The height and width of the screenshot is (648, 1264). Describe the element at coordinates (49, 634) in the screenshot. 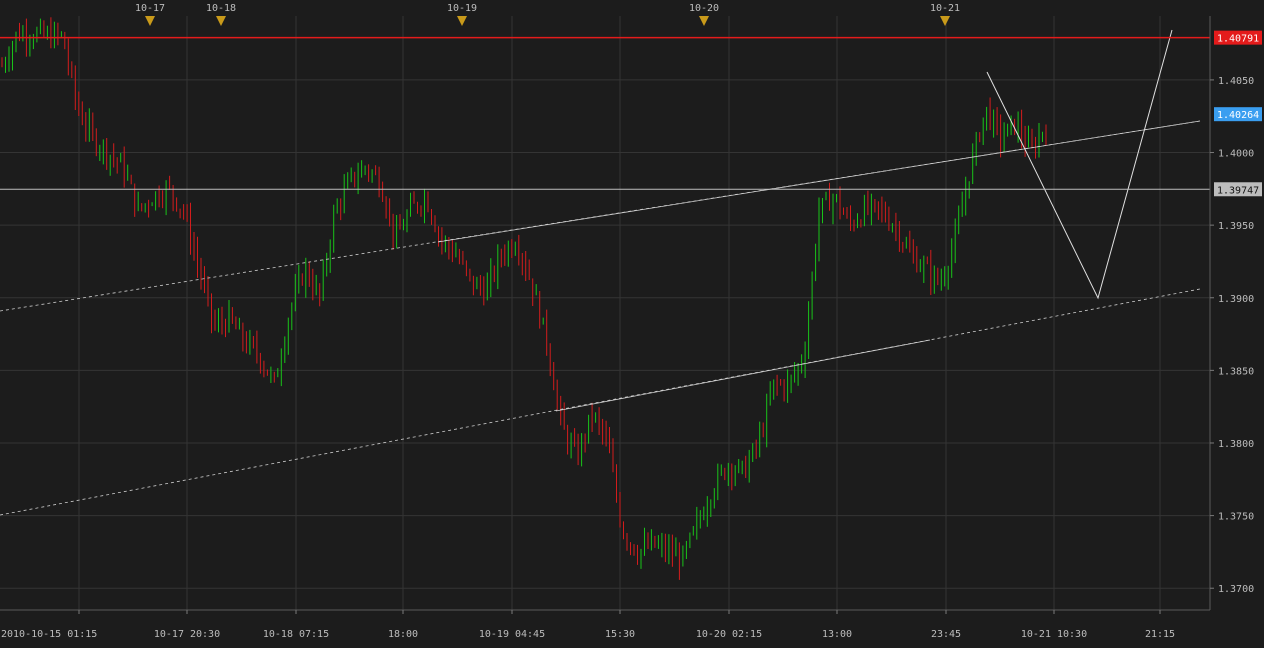

I see `x-tick-label: 2010-10-15 01:15` at that location.